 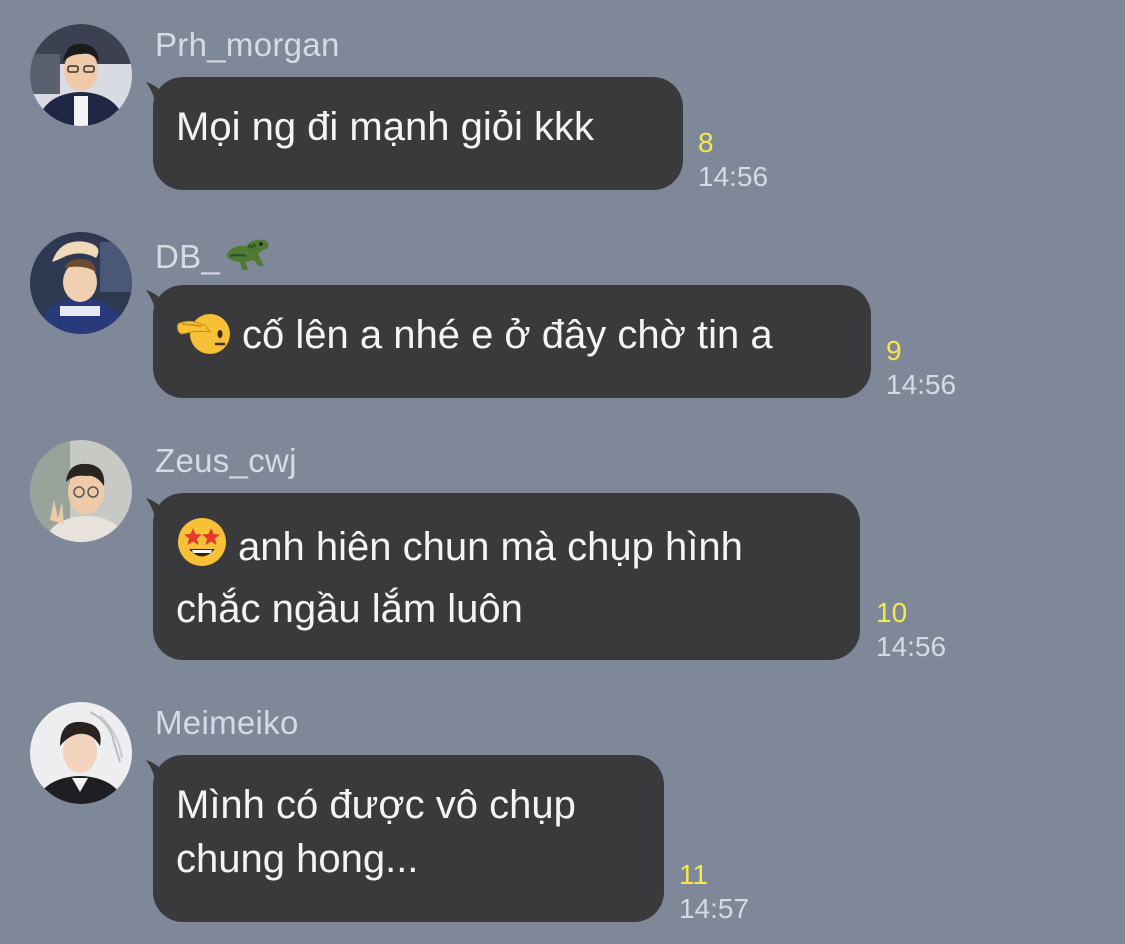 What do you see at coordinates (694, 874) in the screenshot?
I see `read-count: 11` at bounding box center [694, 874].